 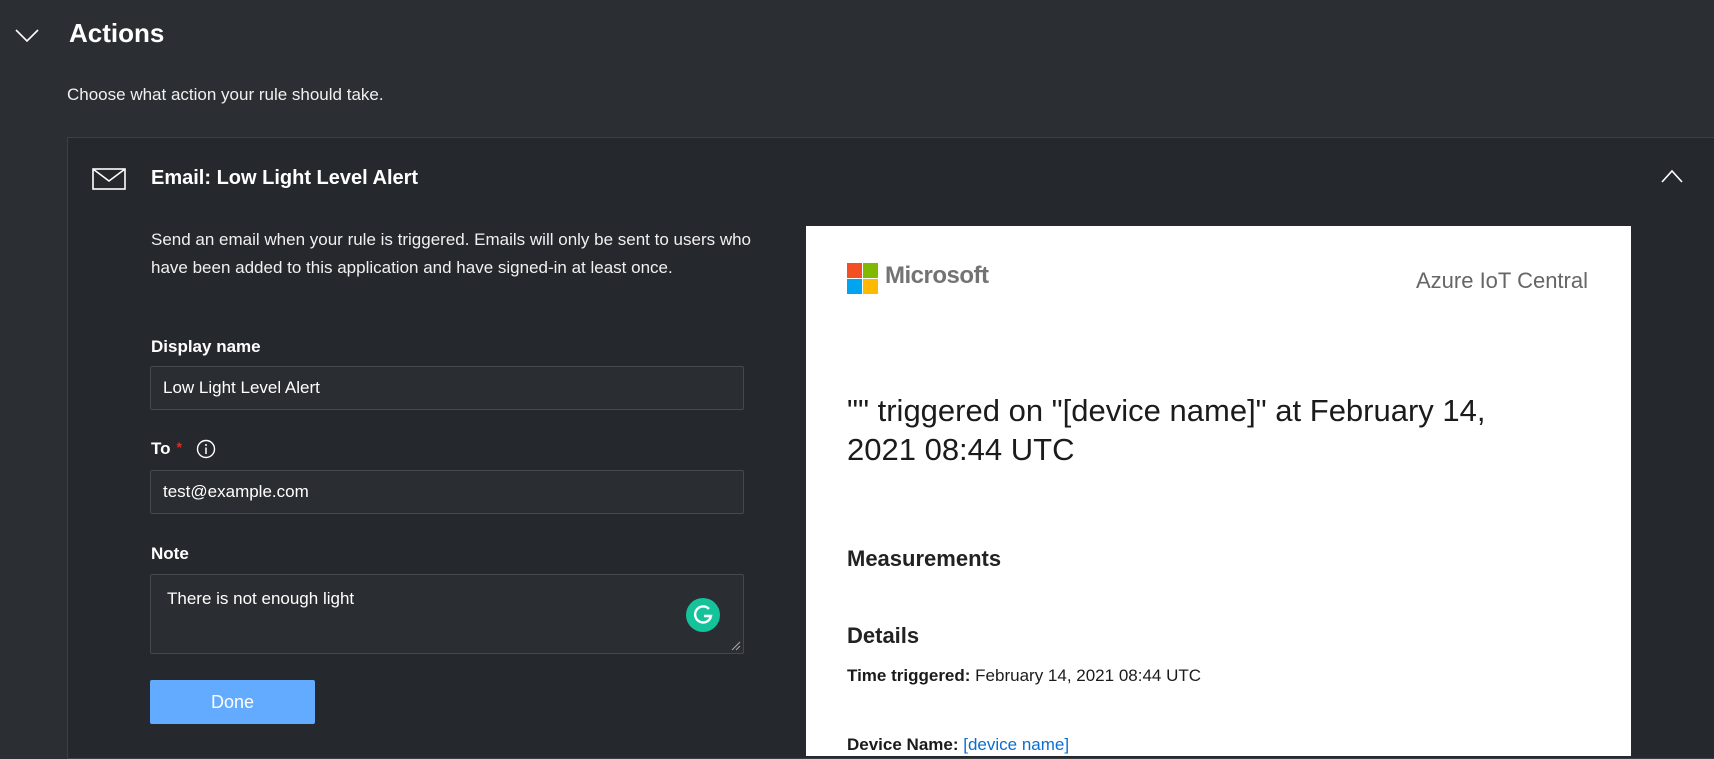 I want to click on microsoft-brand: Microsoft, so click(x=937, y=275).